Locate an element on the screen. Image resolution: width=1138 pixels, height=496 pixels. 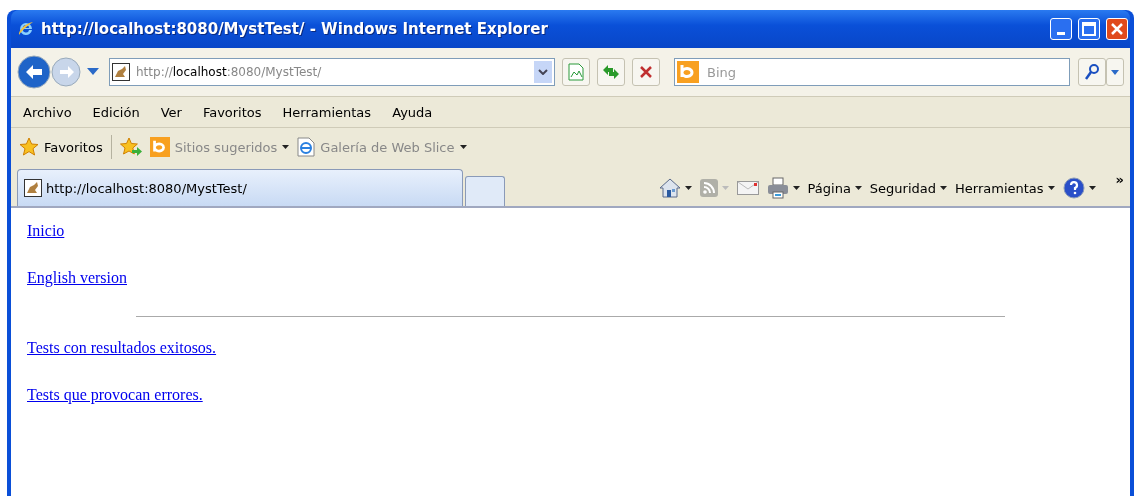
overflow-chevron: » is located at coordinates (1119, 179).